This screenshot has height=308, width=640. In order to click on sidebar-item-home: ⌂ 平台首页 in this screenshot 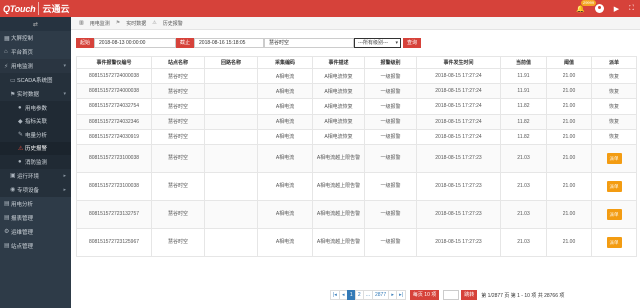, I will do `click(35, 52)`.